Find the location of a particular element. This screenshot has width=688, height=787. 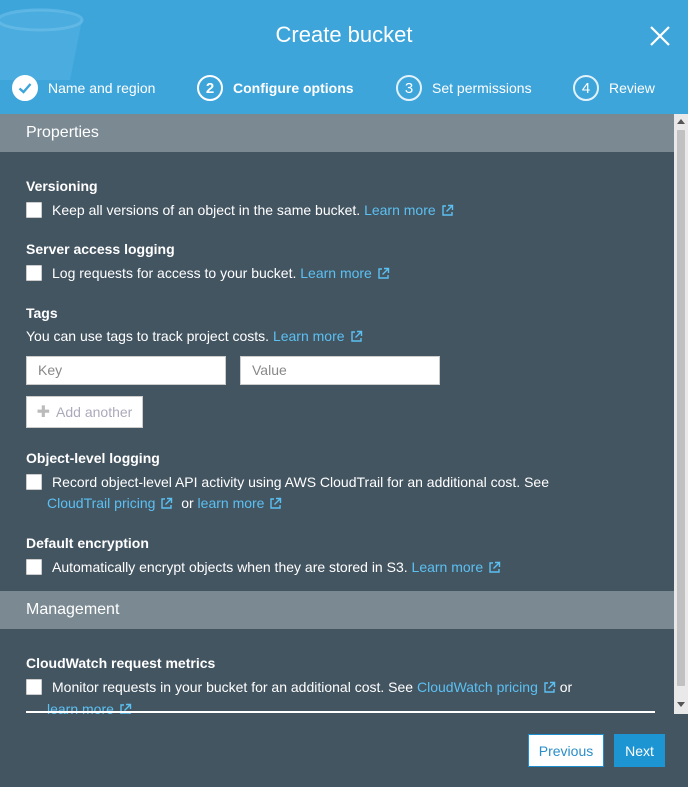

encryption-checkbox is located at coordinates (34, 567).